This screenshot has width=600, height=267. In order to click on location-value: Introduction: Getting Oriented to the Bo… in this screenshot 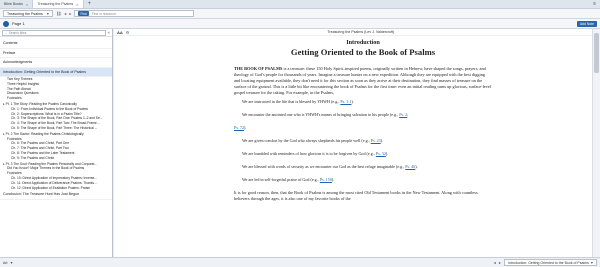, I will do `click(548, 262)`.